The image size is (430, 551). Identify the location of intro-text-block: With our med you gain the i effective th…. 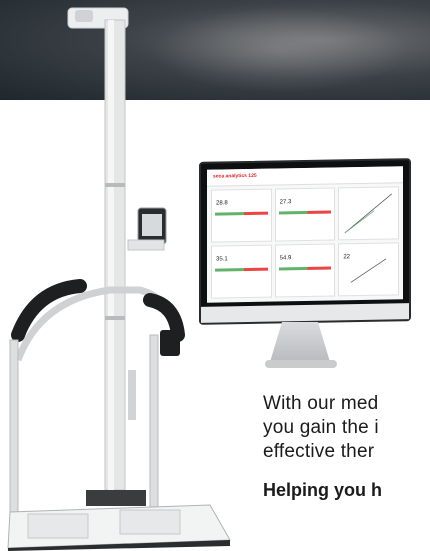
(346, 446).